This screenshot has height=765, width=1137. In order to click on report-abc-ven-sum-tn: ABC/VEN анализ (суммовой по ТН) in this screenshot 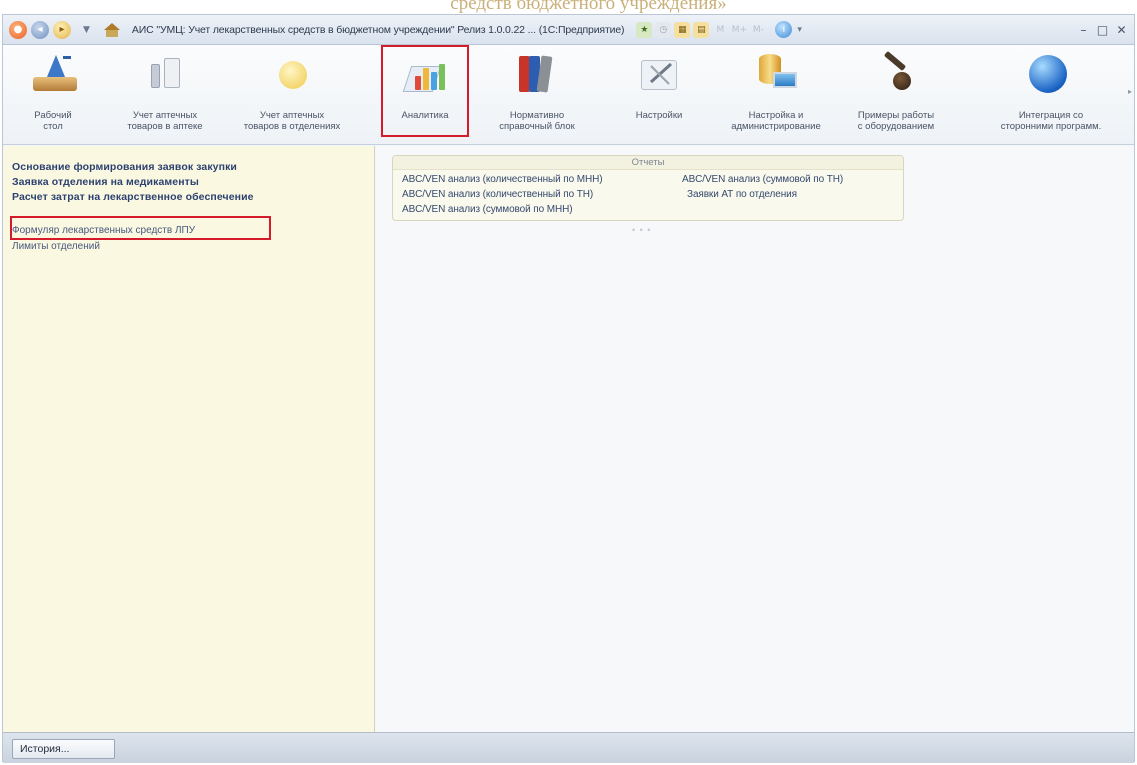, I will do `click(762, 179)`.